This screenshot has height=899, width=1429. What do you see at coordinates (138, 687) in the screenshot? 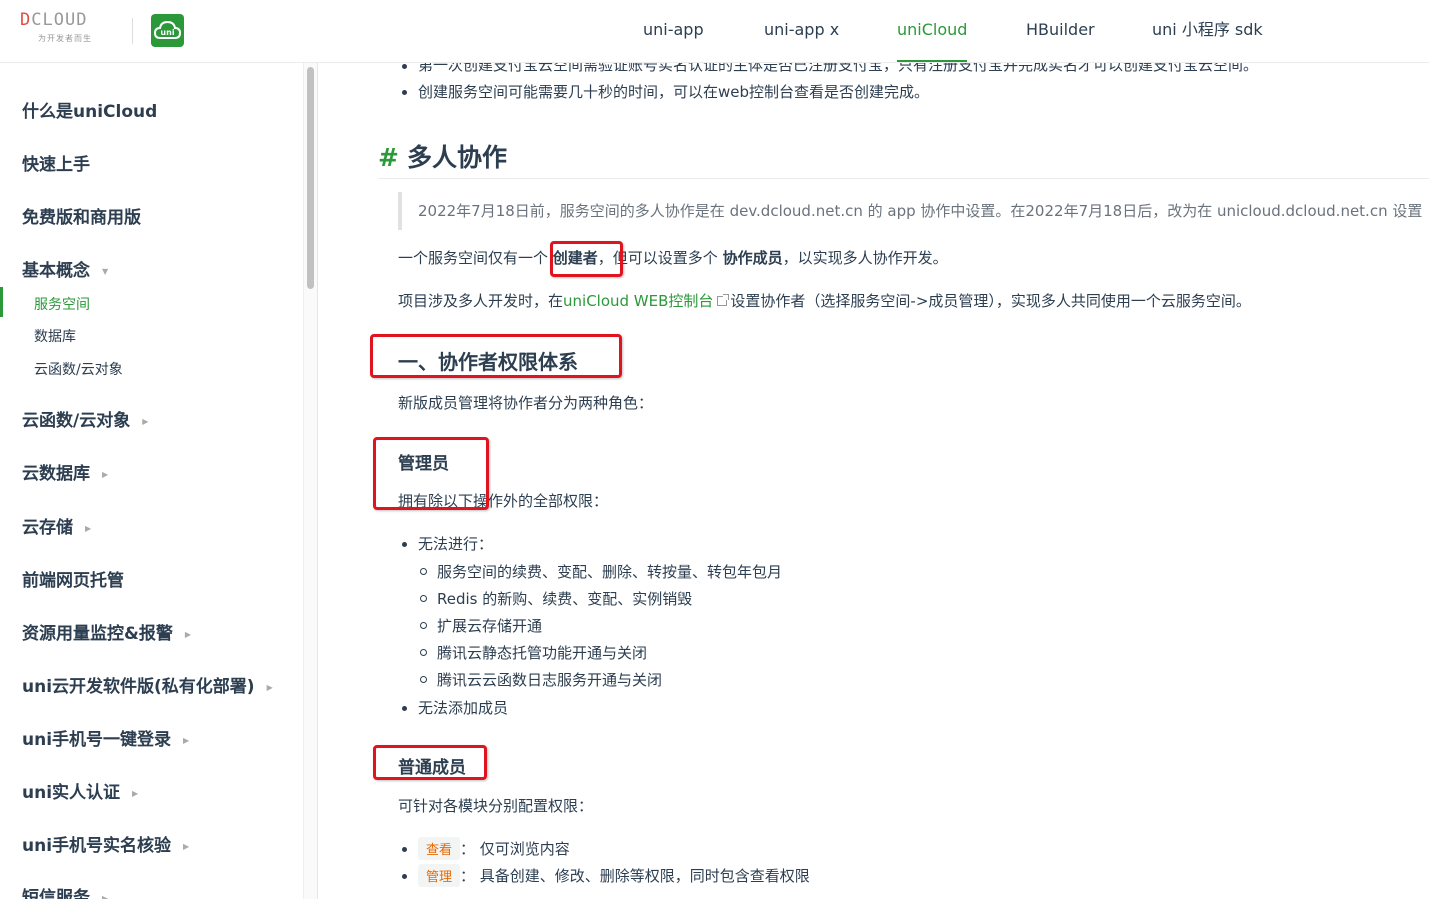
I see `sidebar-item-label: uni云开发软件版(私有化部署)` at bounding box center [138, 687].